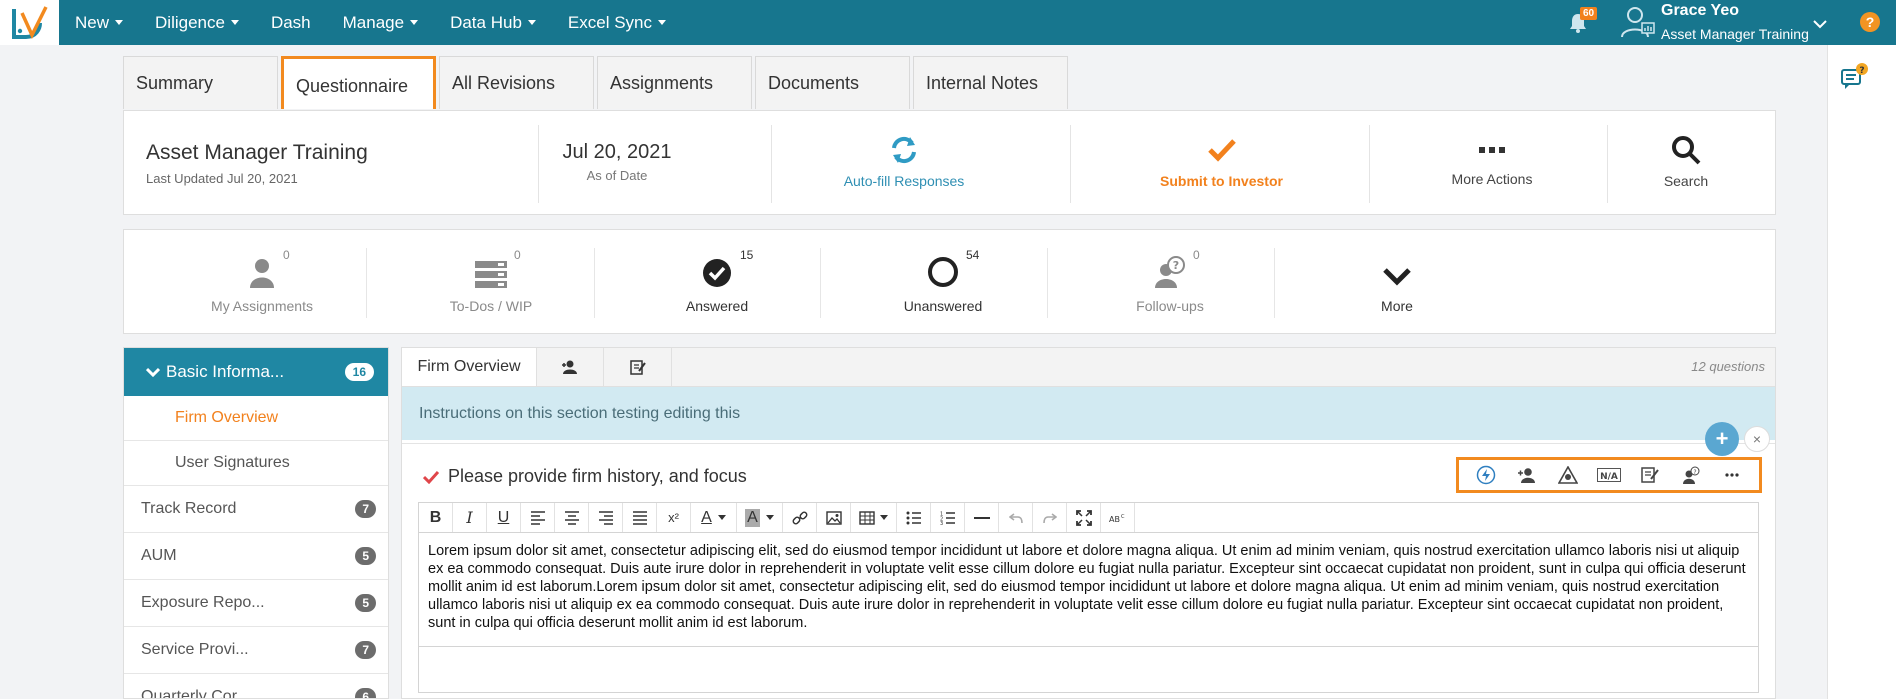 The image size is (1896, 699). What do you see at coordinates (189, 508) in the screenshot?
I see `sidebar-item-label: Track Record` at bounding box center [189, 508].